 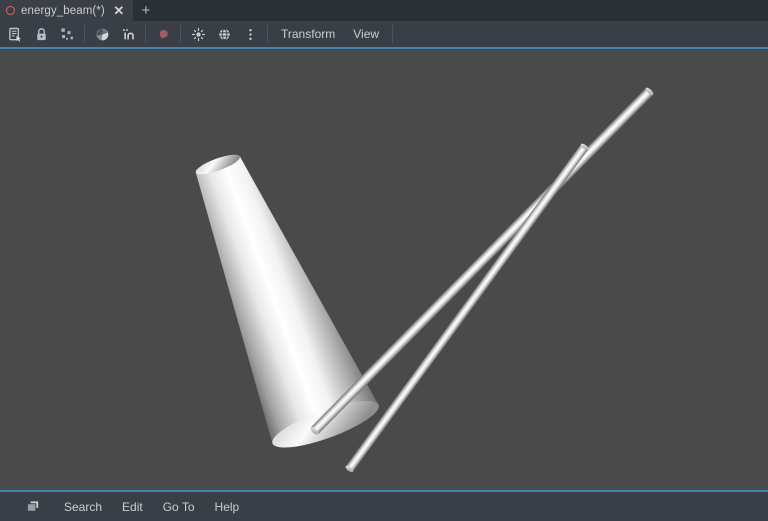 What do you see at coordinates (463, 10) in the screenshot?
I see `tab-bar-filler` at bounding box center [463, 10].